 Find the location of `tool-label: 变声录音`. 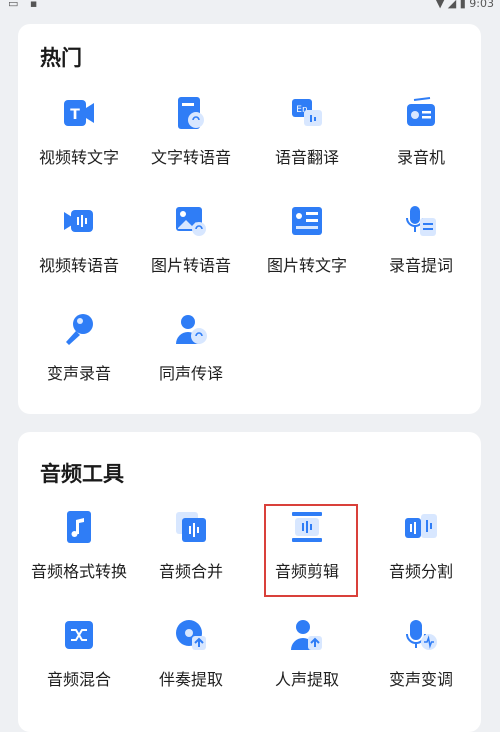

tool-label: 变声录音 is located at coordinates (78, 373).